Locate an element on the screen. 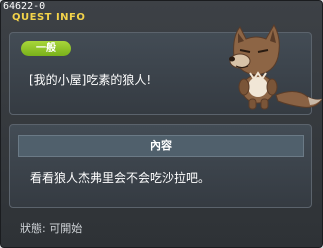 Image resolution: width=323 pixels, height=248 pixels. content-header: 內容 is located at coordinates (161, 146).